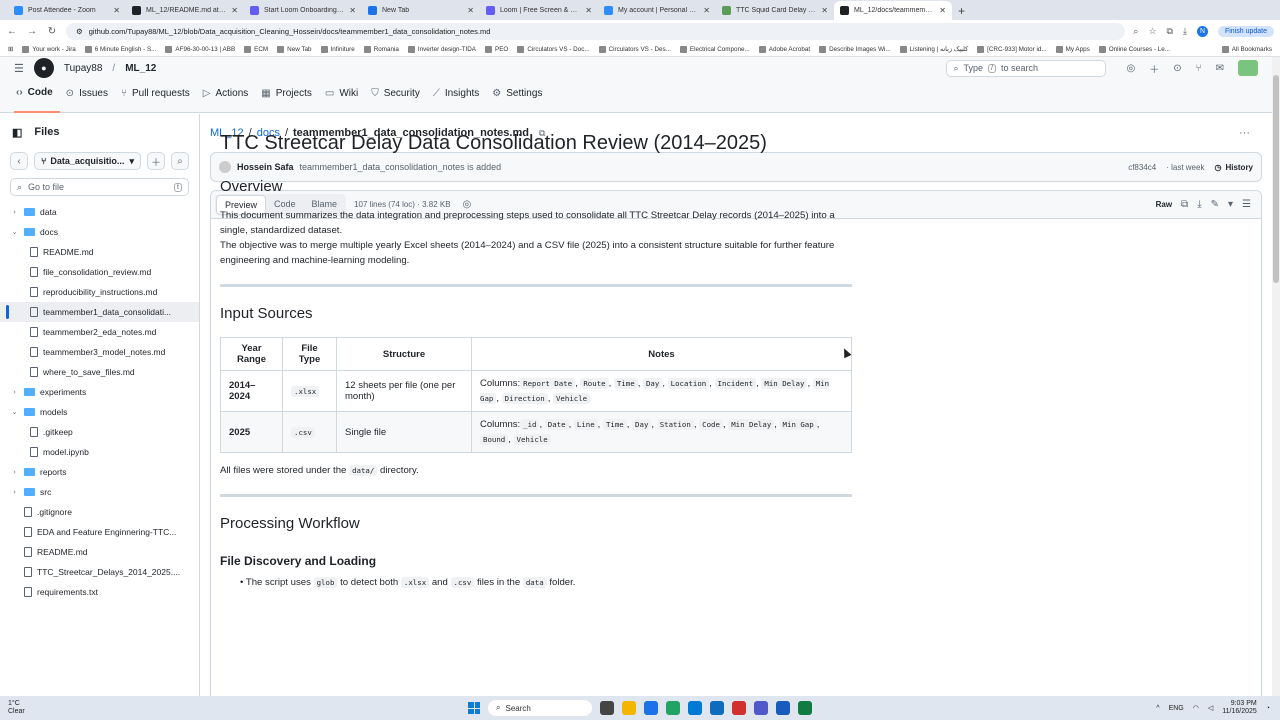 This screenshot has height=720, width=1280. What do you see at coordinates (1244, 133) in the screenshot?
I see `more-options-icon: ···` at bounding box center [1244, 133].